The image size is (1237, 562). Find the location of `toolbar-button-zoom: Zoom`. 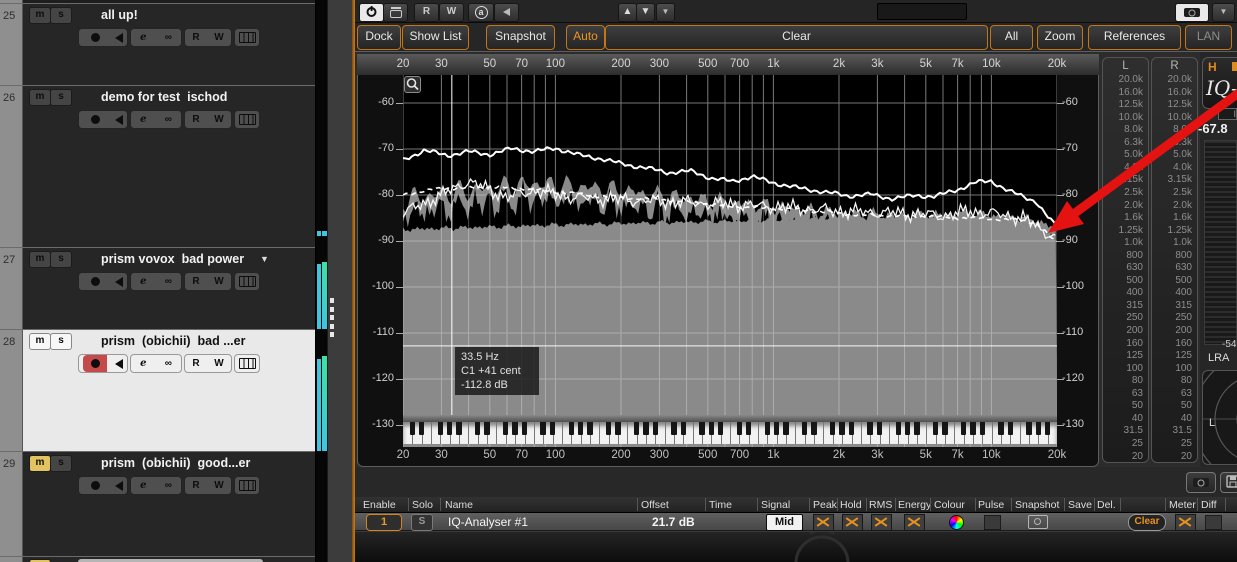

toolbar-button-zoom: Zoom is located at coordinates (1060, 37).